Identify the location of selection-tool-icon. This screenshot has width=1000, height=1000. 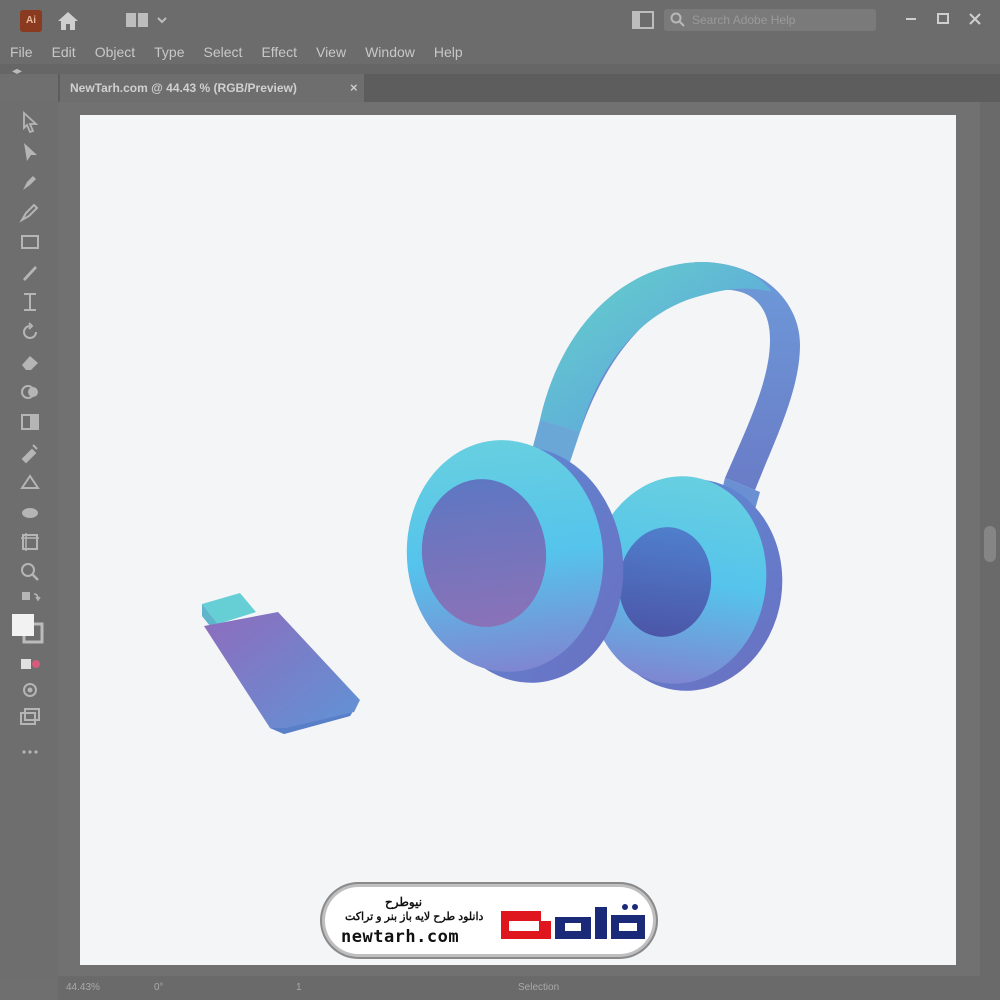
(30, 122).